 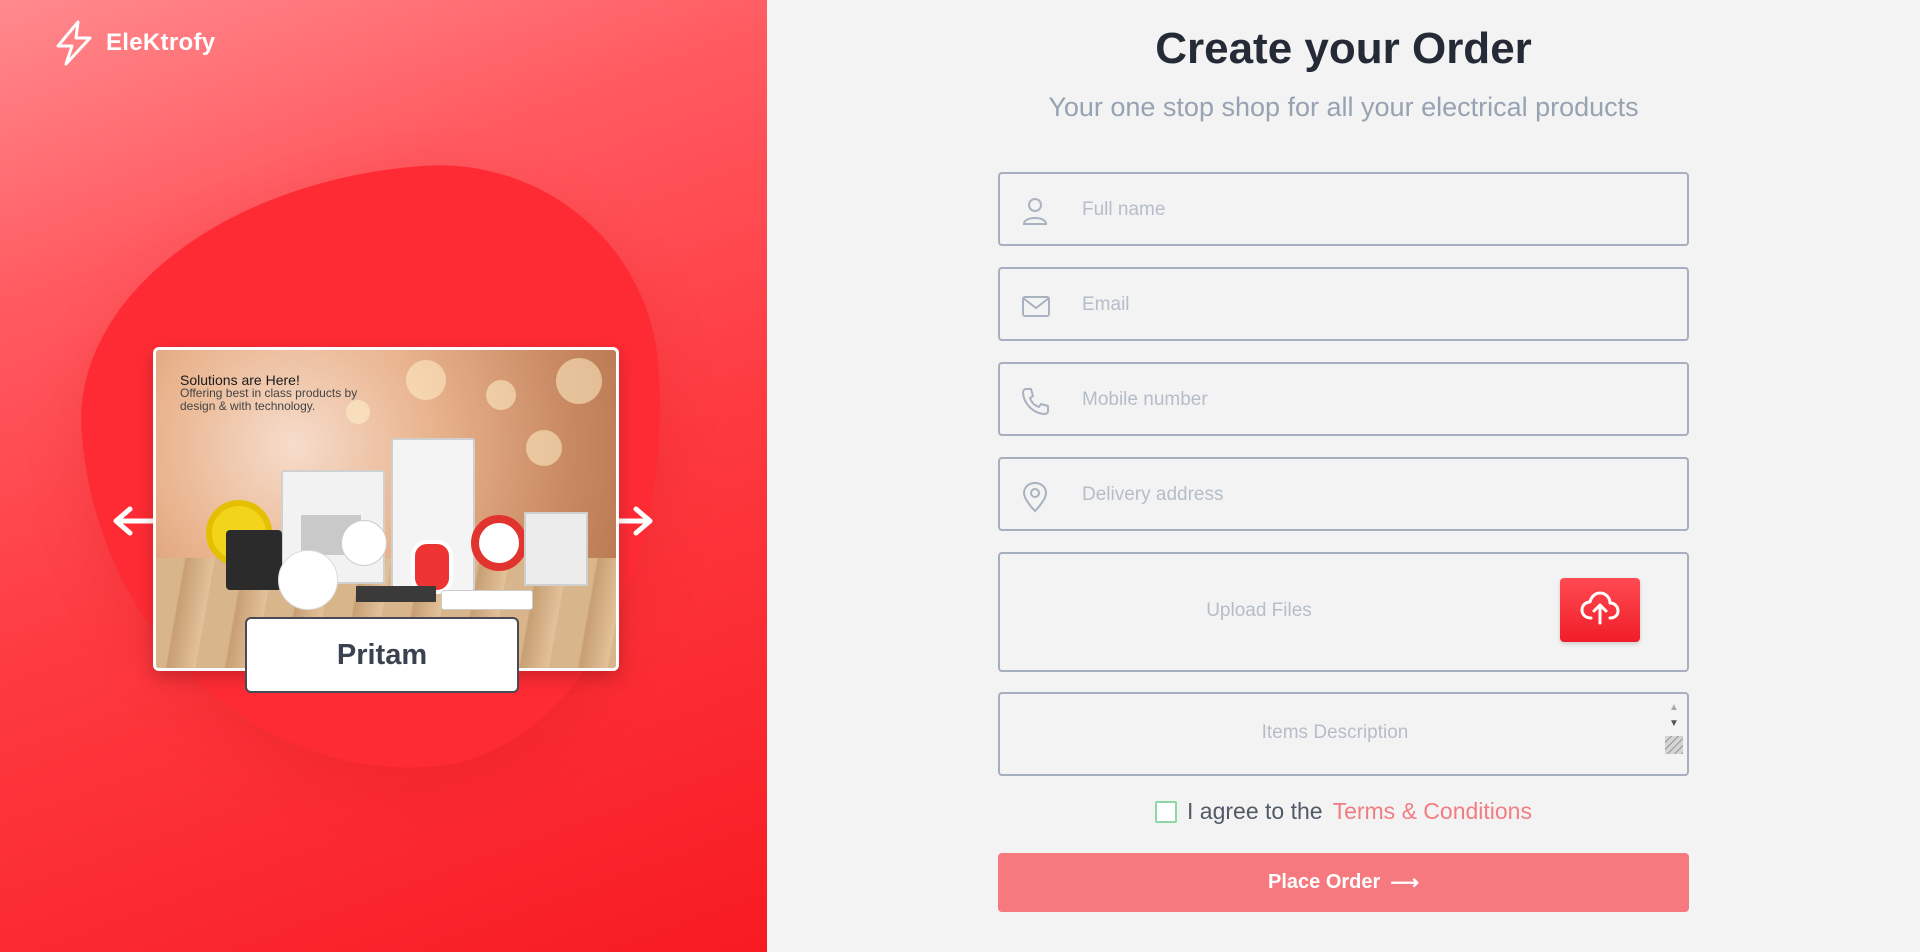 I want to click on items-description-field: Items Description ▲ ▼, so click(x=1343, y=734).